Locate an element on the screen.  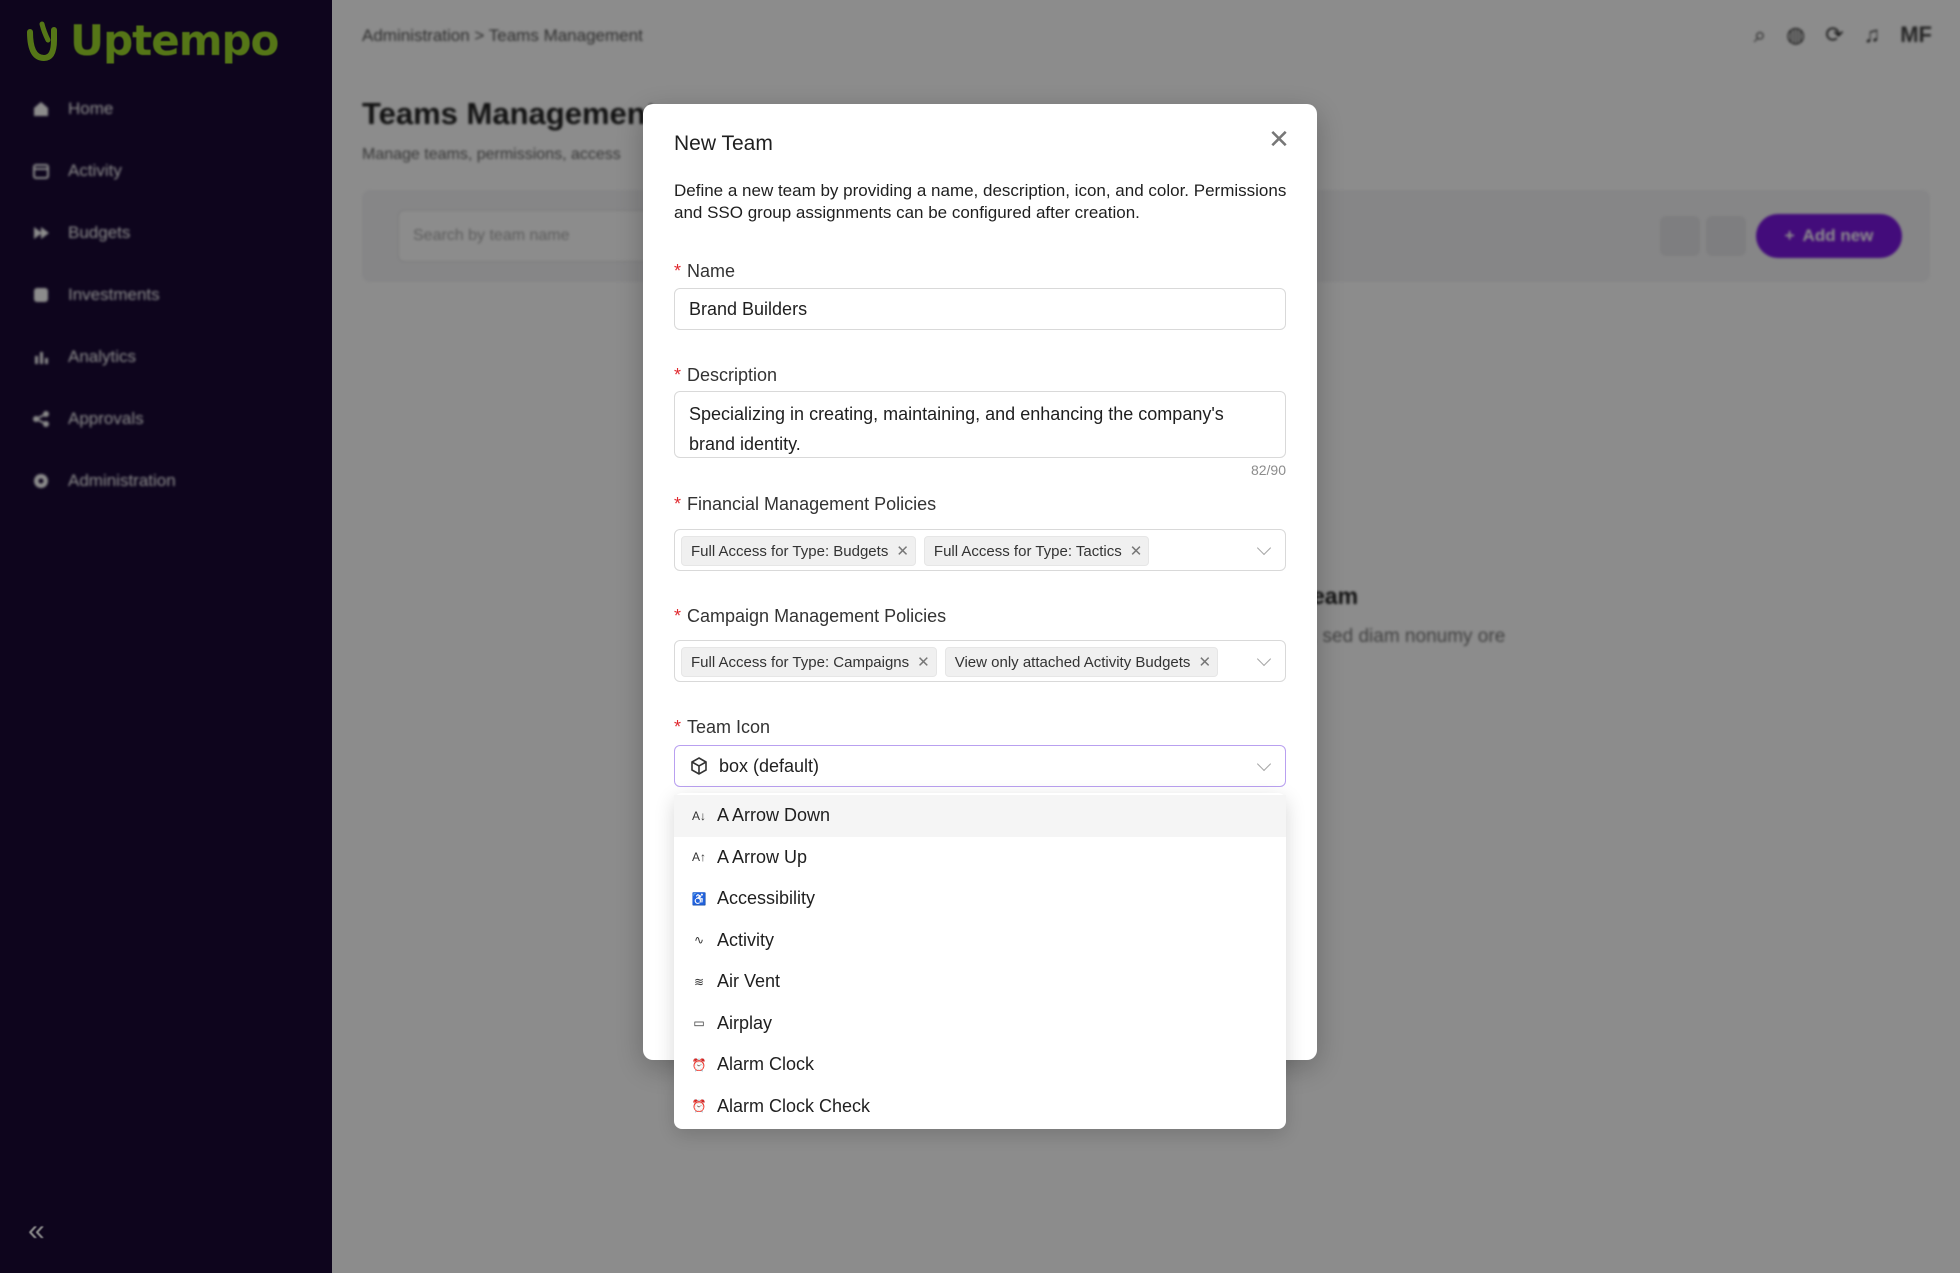
close-icon: ✕ is located at coordinates (1279, 140).